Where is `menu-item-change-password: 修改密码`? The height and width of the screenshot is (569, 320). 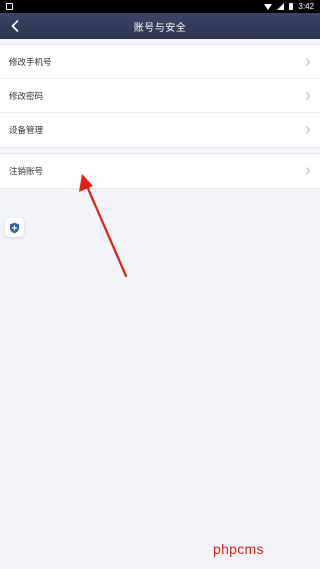
menu-item-change-password: 修改密码 is located at coordinates (160, 96).